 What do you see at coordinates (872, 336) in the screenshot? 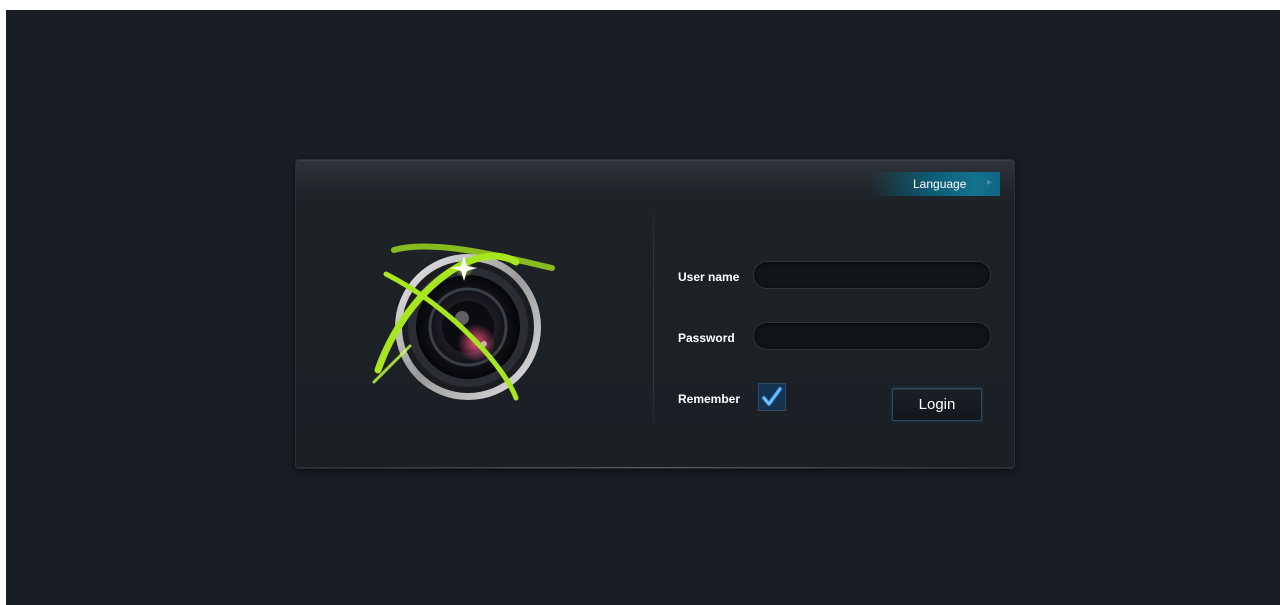
I see `password-input` at bounding box center [872, 336].